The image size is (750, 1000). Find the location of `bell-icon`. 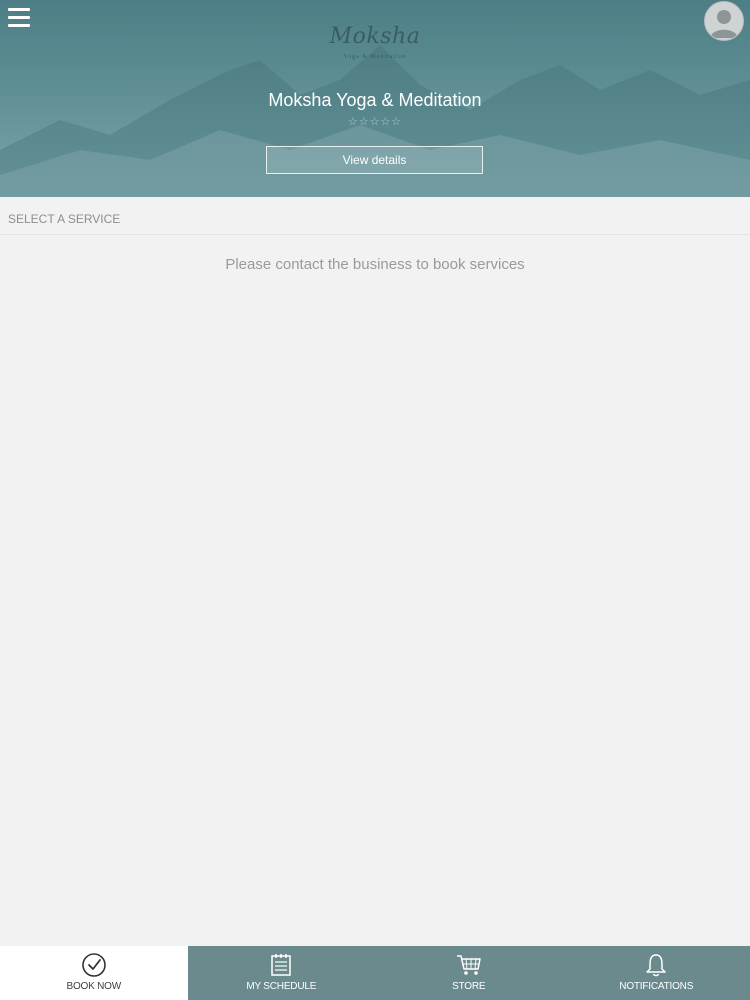

bell-icon is located at coordinates (656, 965).